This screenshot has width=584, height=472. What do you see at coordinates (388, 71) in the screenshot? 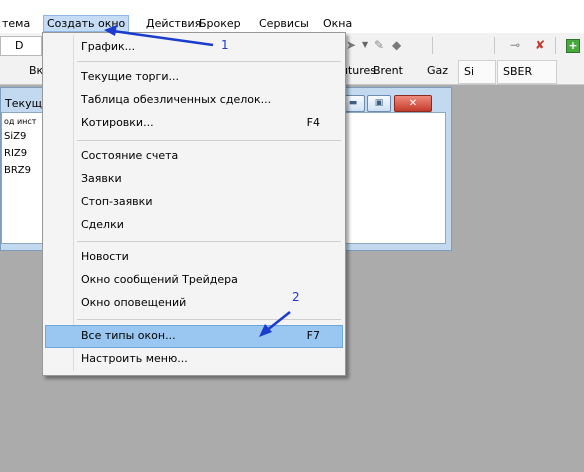
I see `tab-brent: Brent` at bounding box center [388, 71].